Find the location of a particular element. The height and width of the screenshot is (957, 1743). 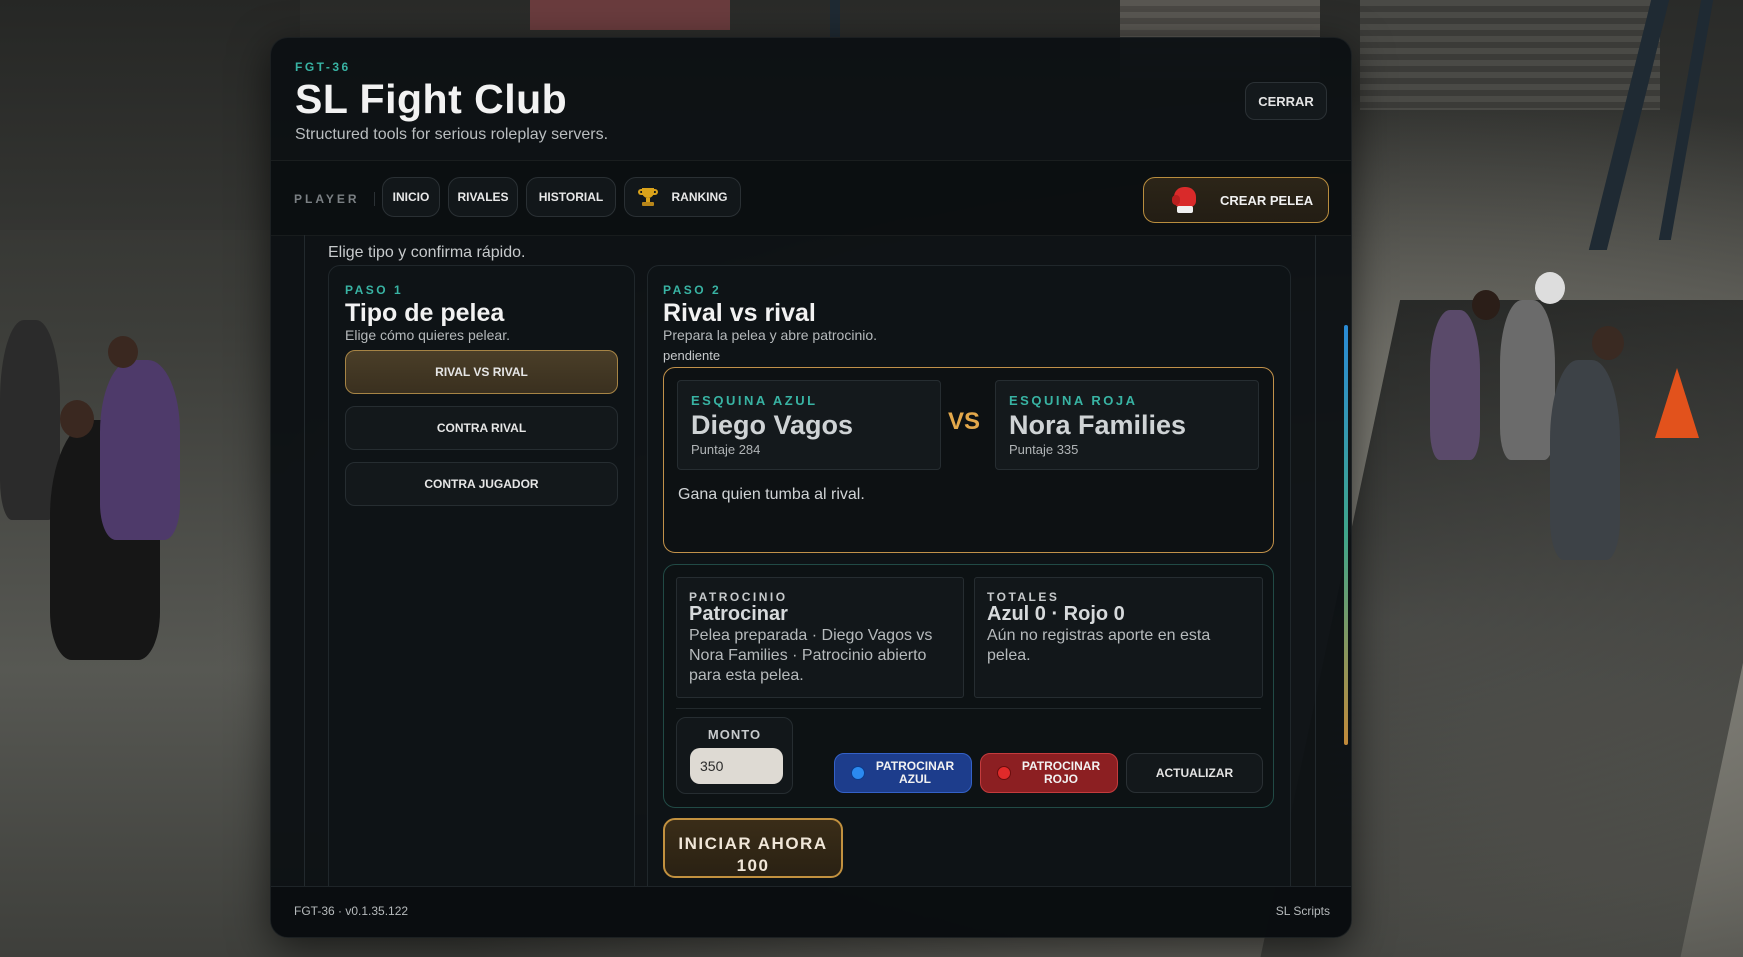

corner-name: Nora Families is located at coordinates (1098, 425).